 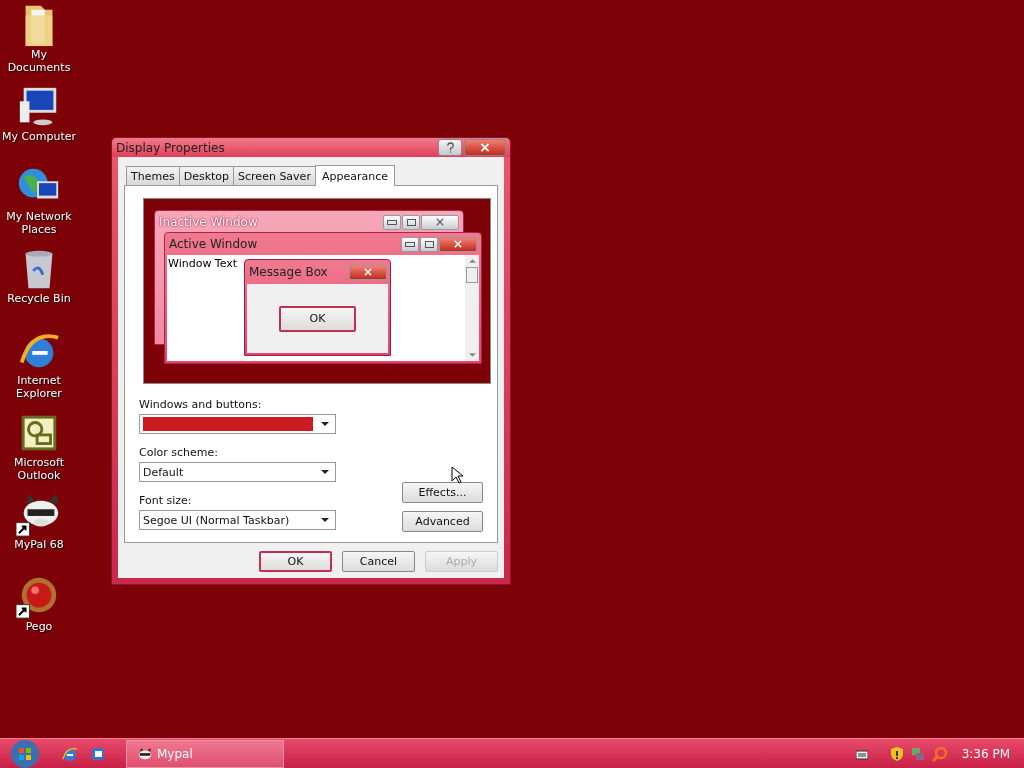 I want to click on shield-icon, so click(x=896, y=753).